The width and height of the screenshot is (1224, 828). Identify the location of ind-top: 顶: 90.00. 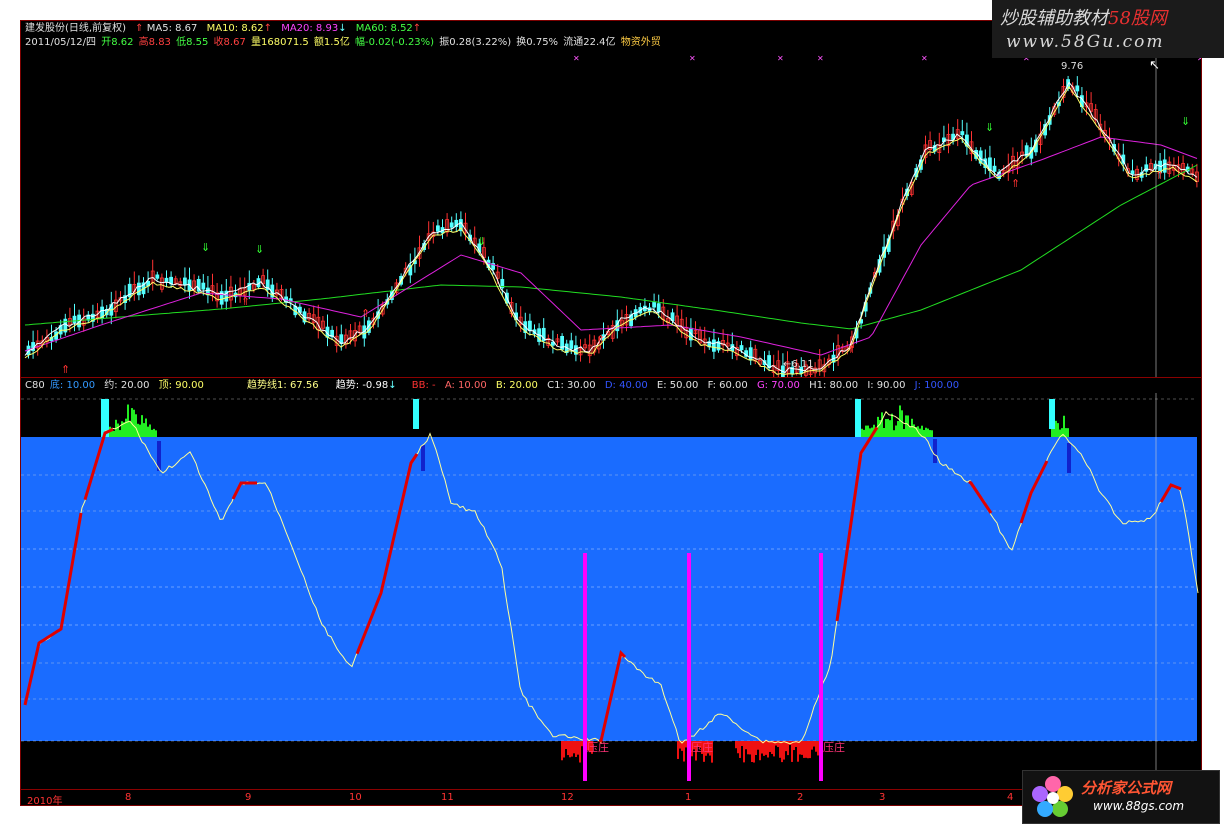
(181, 385).